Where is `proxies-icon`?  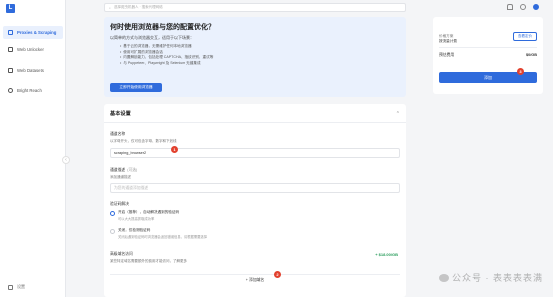 proxies-icon is located at coordinates (10, 32).